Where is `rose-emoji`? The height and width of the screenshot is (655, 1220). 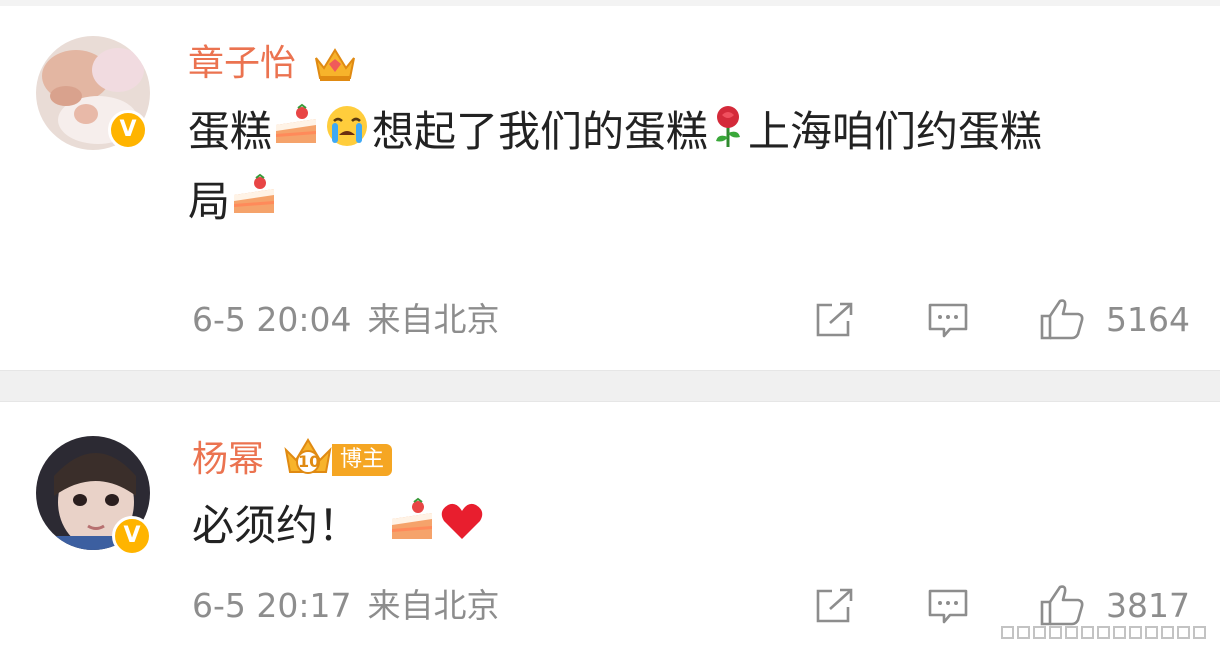 rose-emoji is located at coordinates (728, 135).